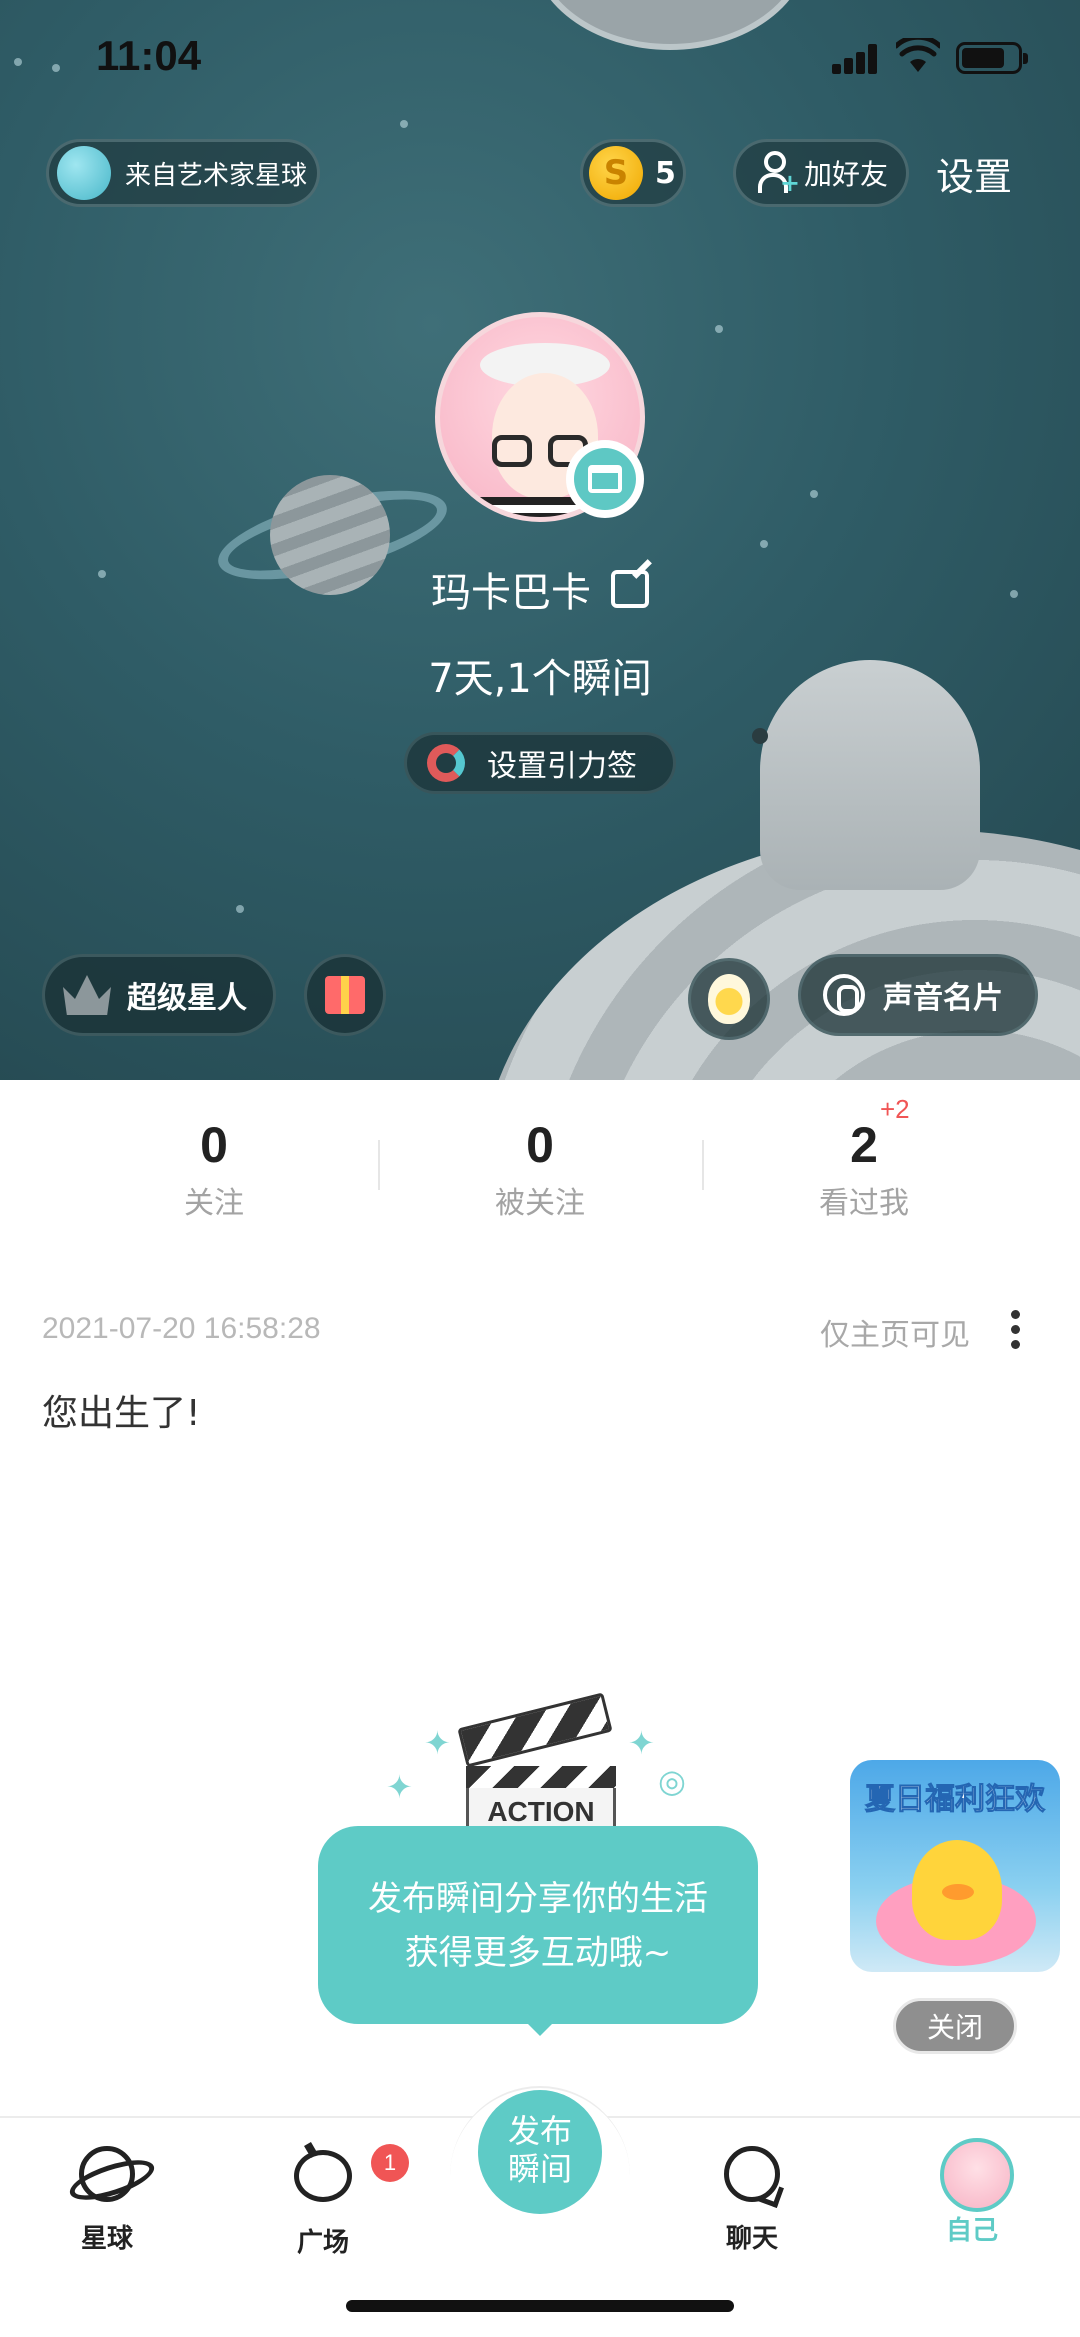 This screenshot has height=2337, width=1080. I want to click on egg-button, so click(729, 999).